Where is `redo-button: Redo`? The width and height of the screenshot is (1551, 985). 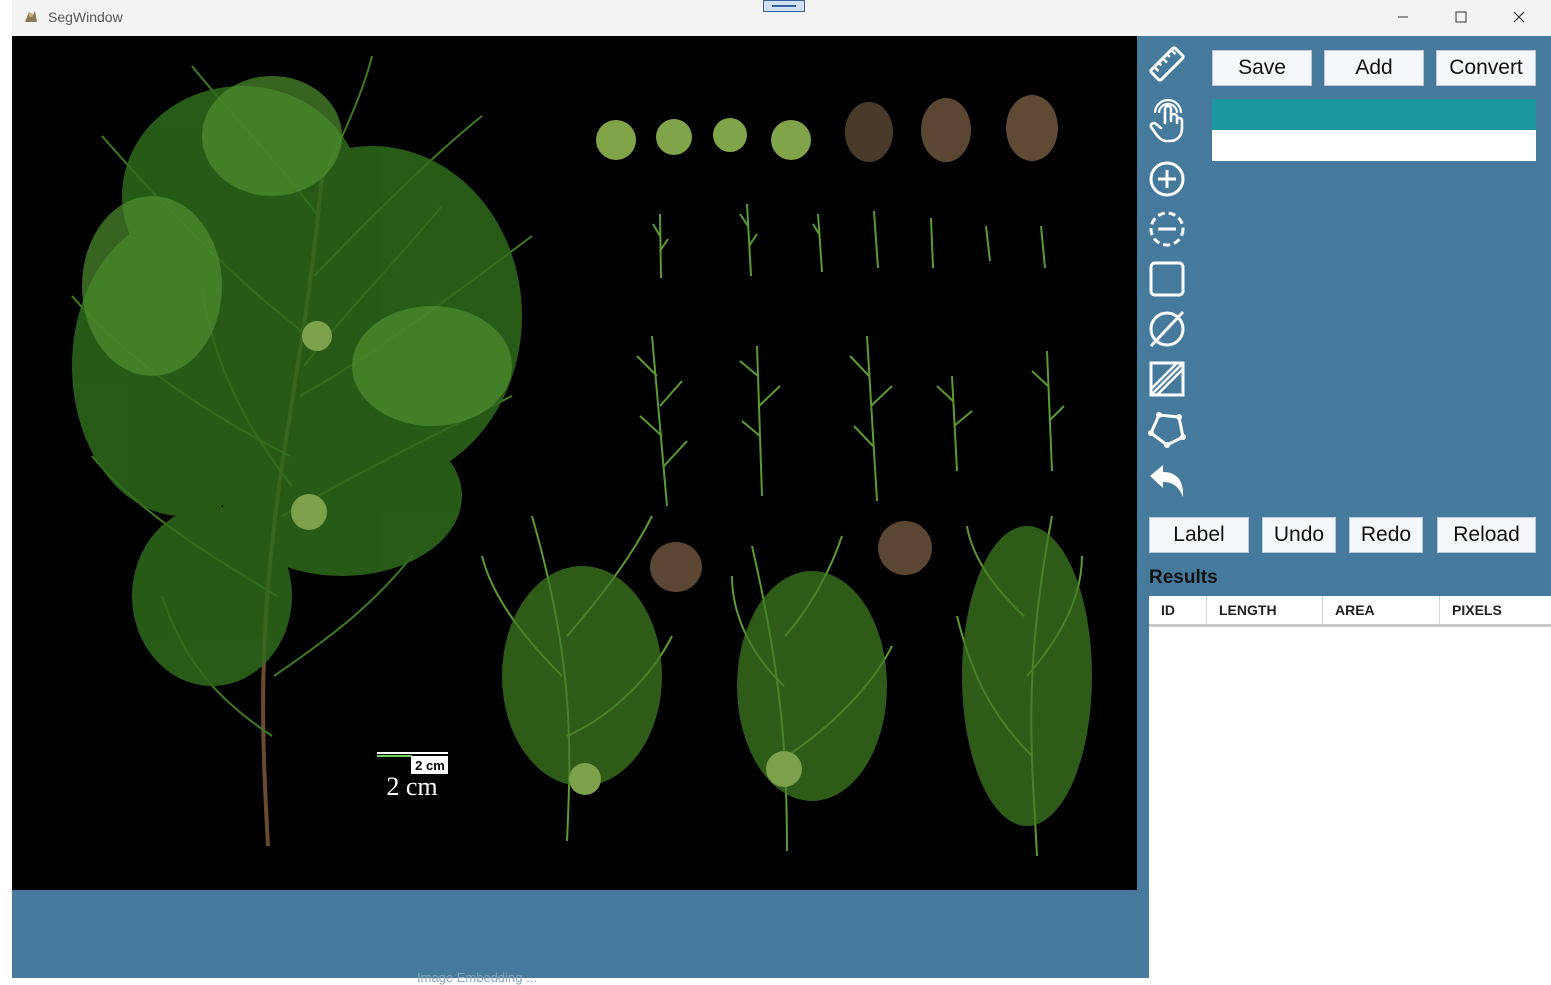 redo-button: Redo is located at coordinates (1386, 535).